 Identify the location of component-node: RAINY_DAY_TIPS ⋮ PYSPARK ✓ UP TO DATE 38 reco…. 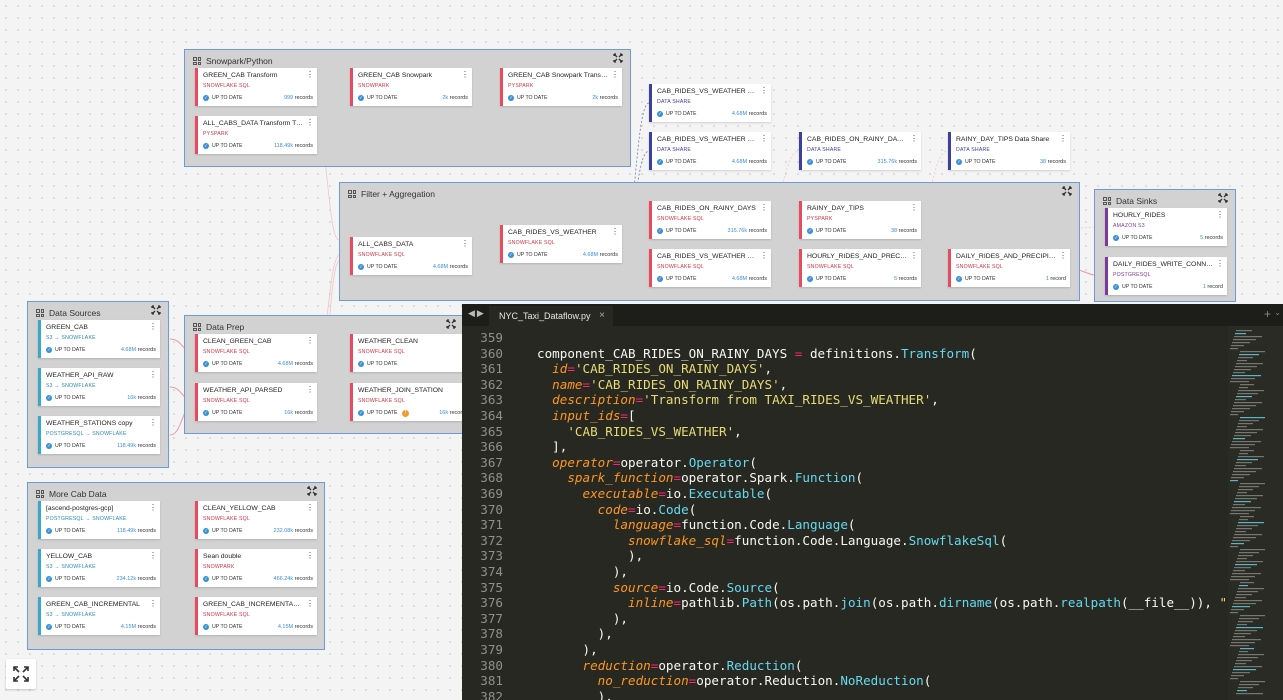
(860, 220).